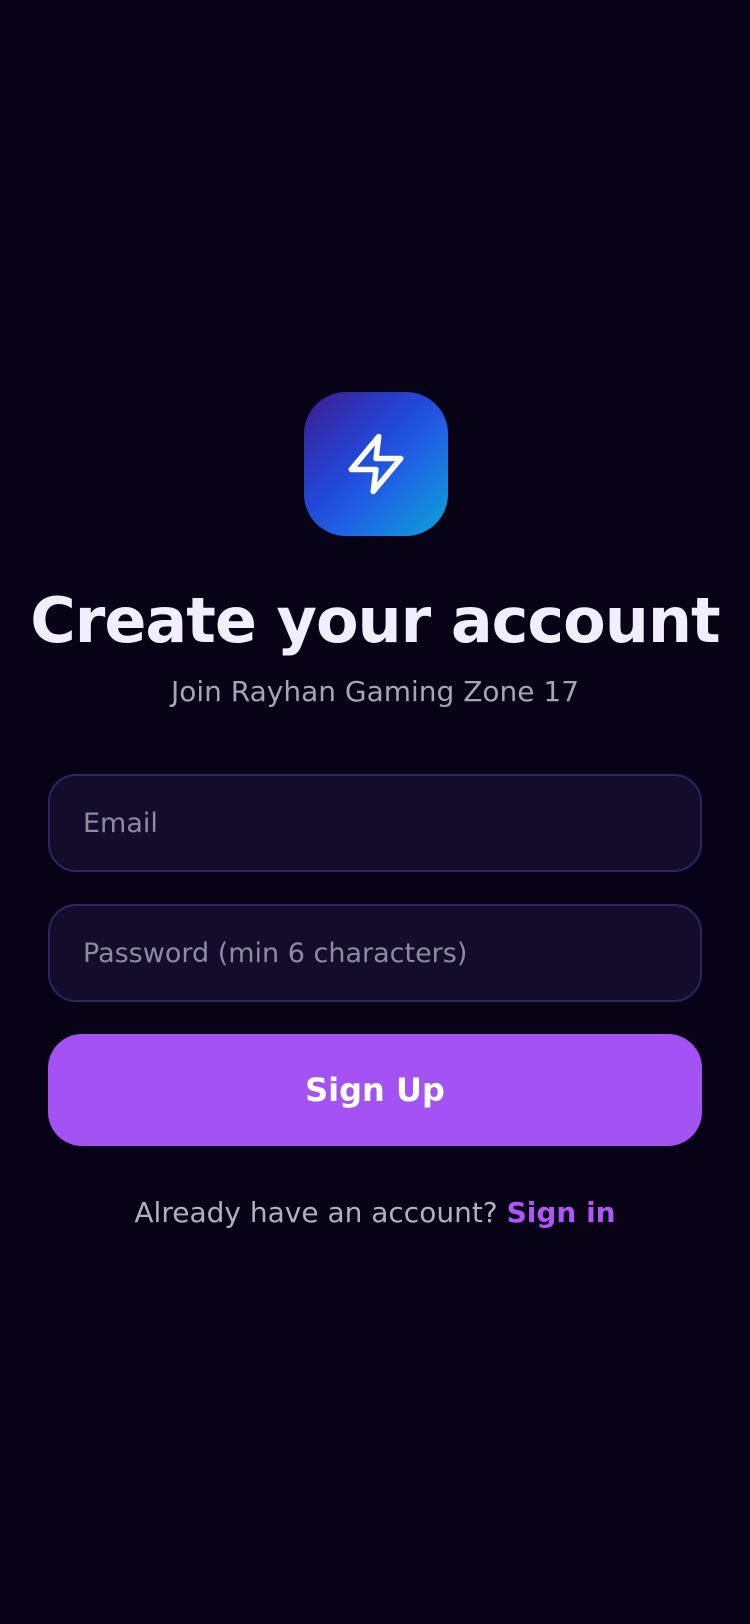 This screenshot has width=750, height=1624. What do you see at coordinates (375, 953) in the screenshot?
I see `password-field` at bounding box center [375, 953].